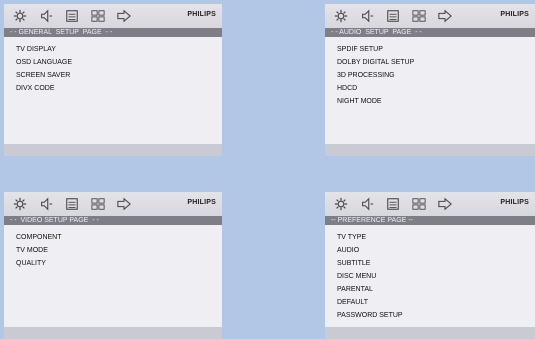 The image size is (535, 339). I want to click on menu-item: TV MODE, so click(119, 250).